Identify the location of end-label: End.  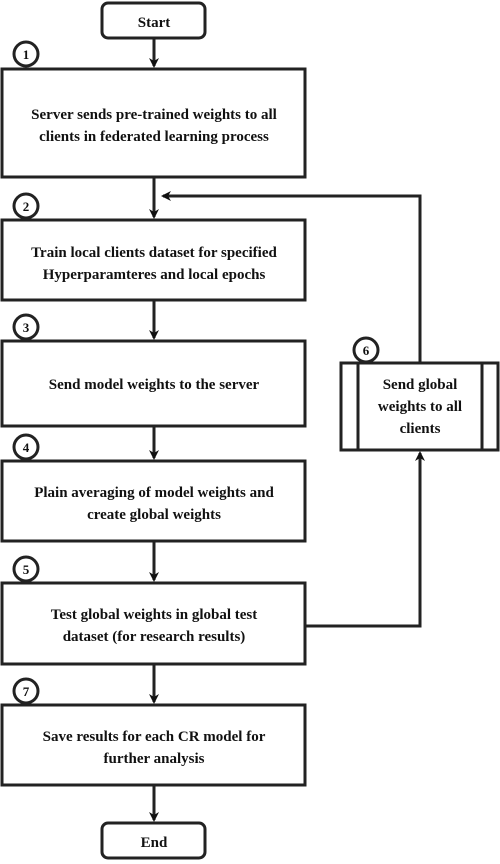
(154, 843).